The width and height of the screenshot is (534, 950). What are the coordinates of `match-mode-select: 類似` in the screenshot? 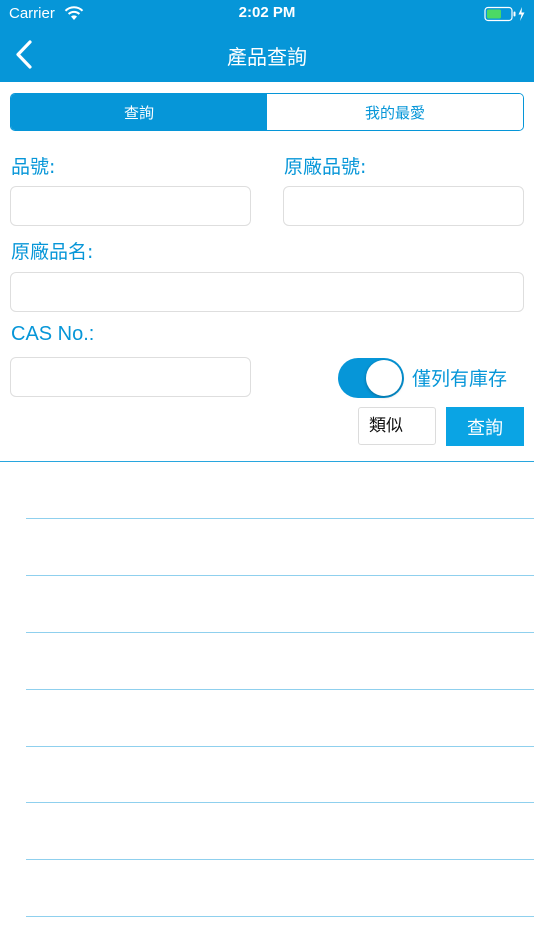 It's located at (397, 426).